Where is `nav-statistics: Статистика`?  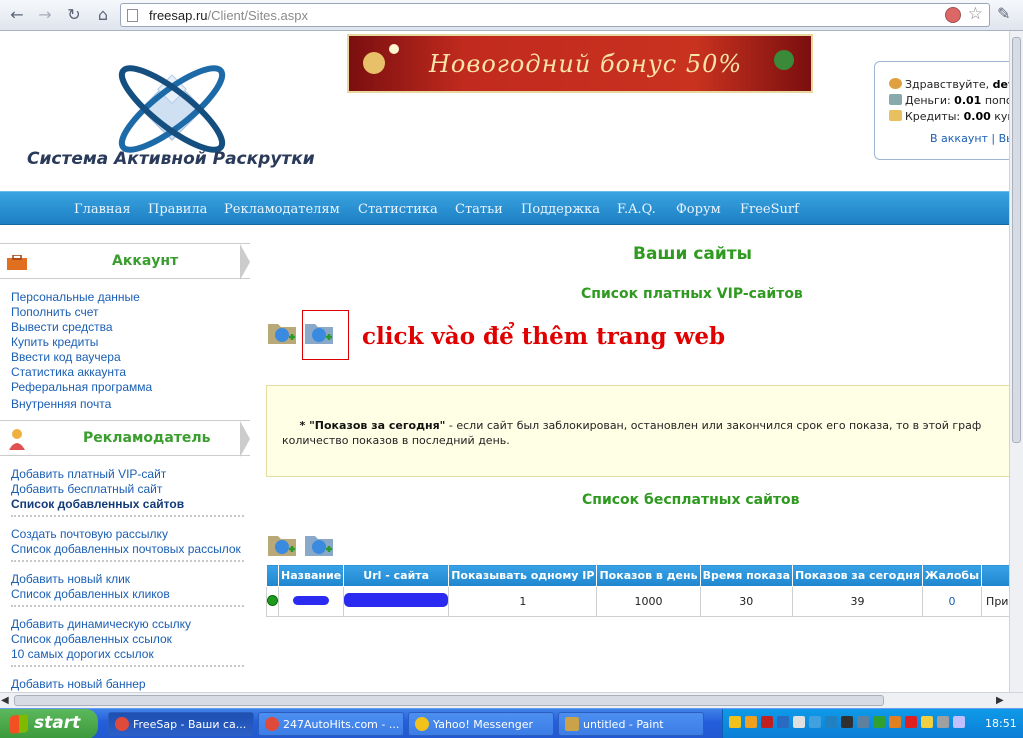
nav-statistics: Статистика is located at coordinates (398, 209).